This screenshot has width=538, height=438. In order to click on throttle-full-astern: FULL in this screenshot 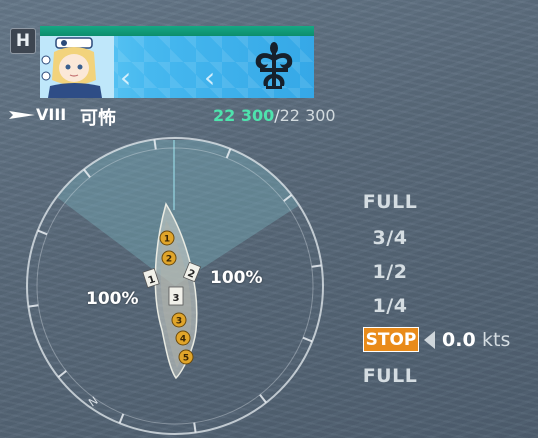, I will do `click(390, 376)`.